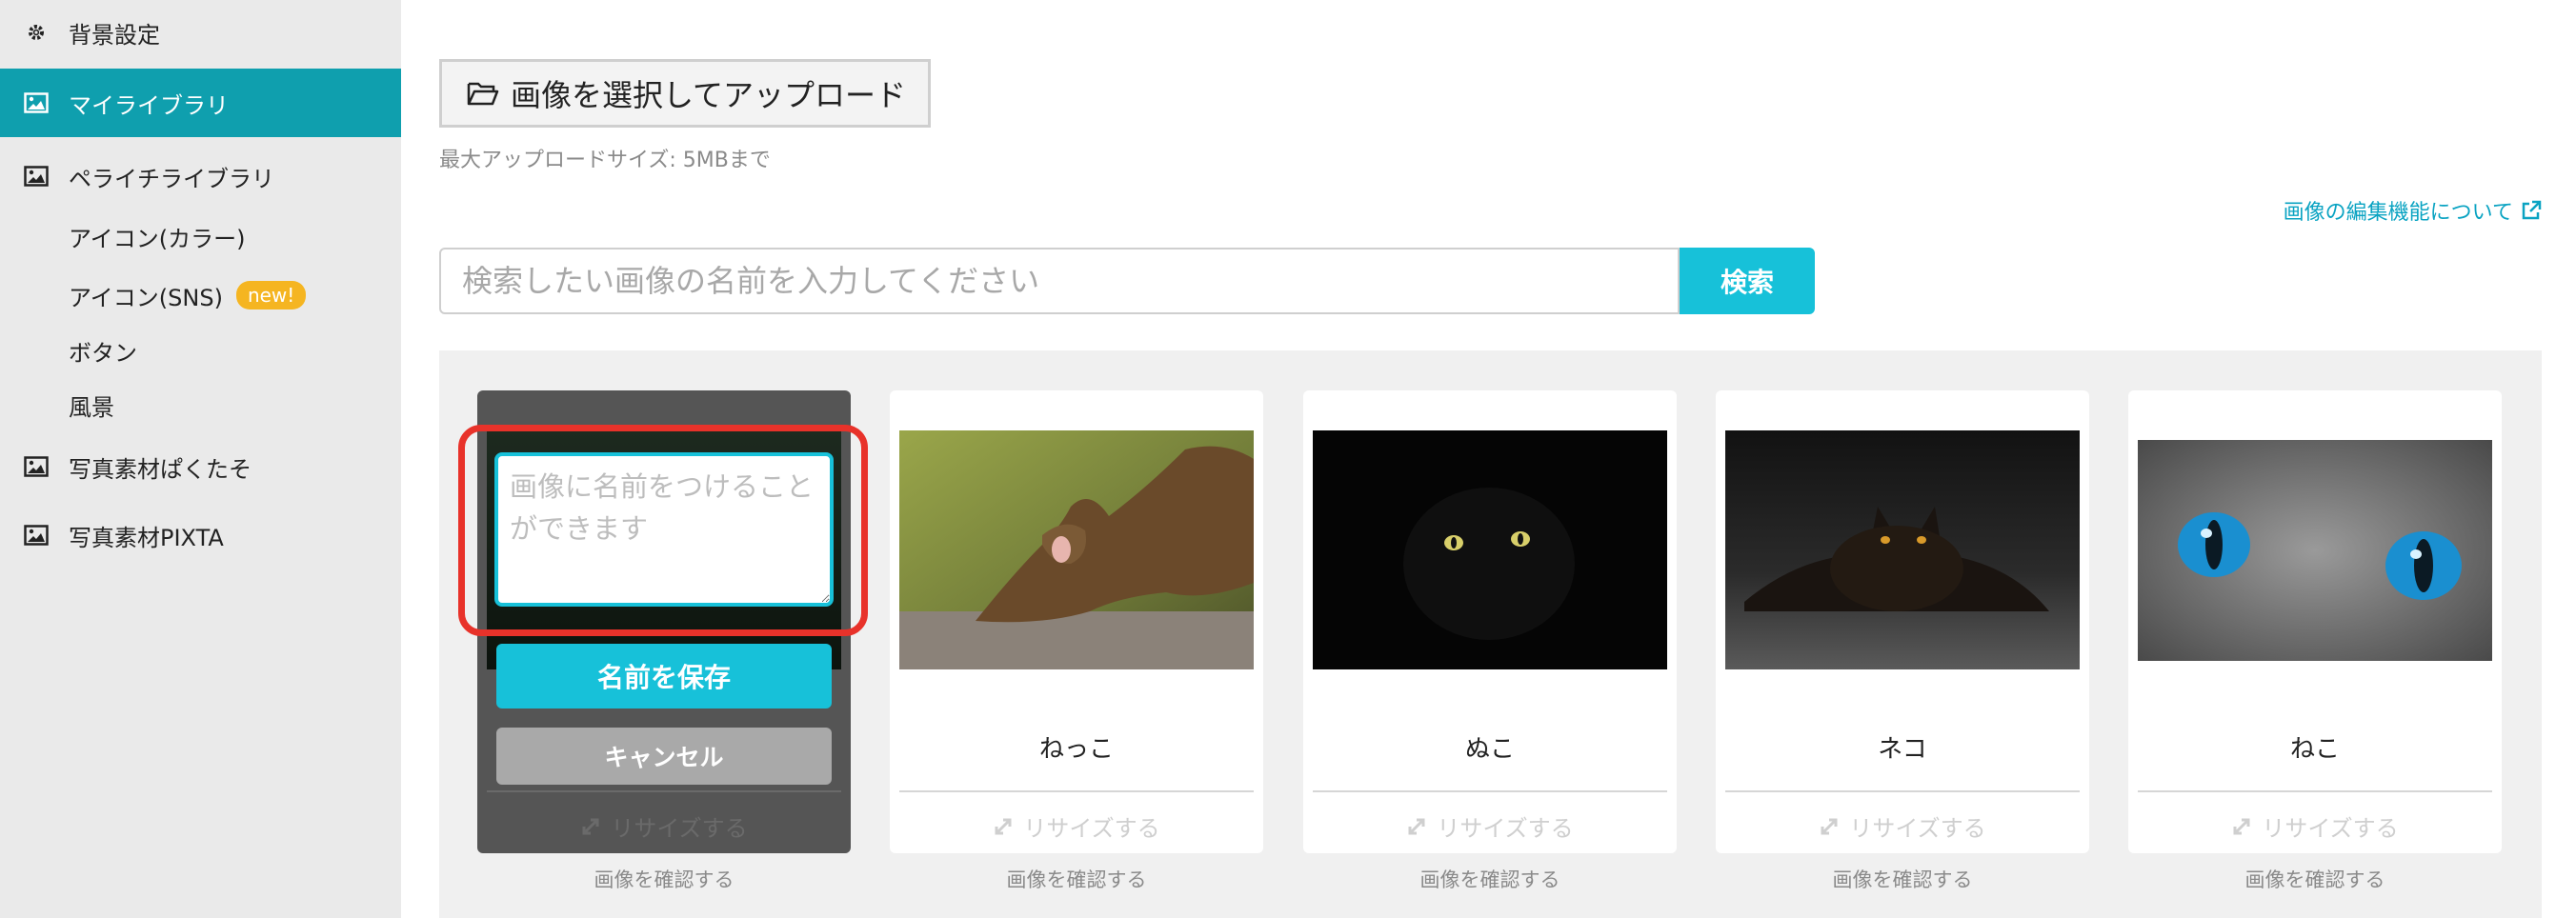 The width and height of the screenshot is (2576, 918). I want to click on sidebar-item-peraichi-library: ペライチライブラリ, so click(200, 176).